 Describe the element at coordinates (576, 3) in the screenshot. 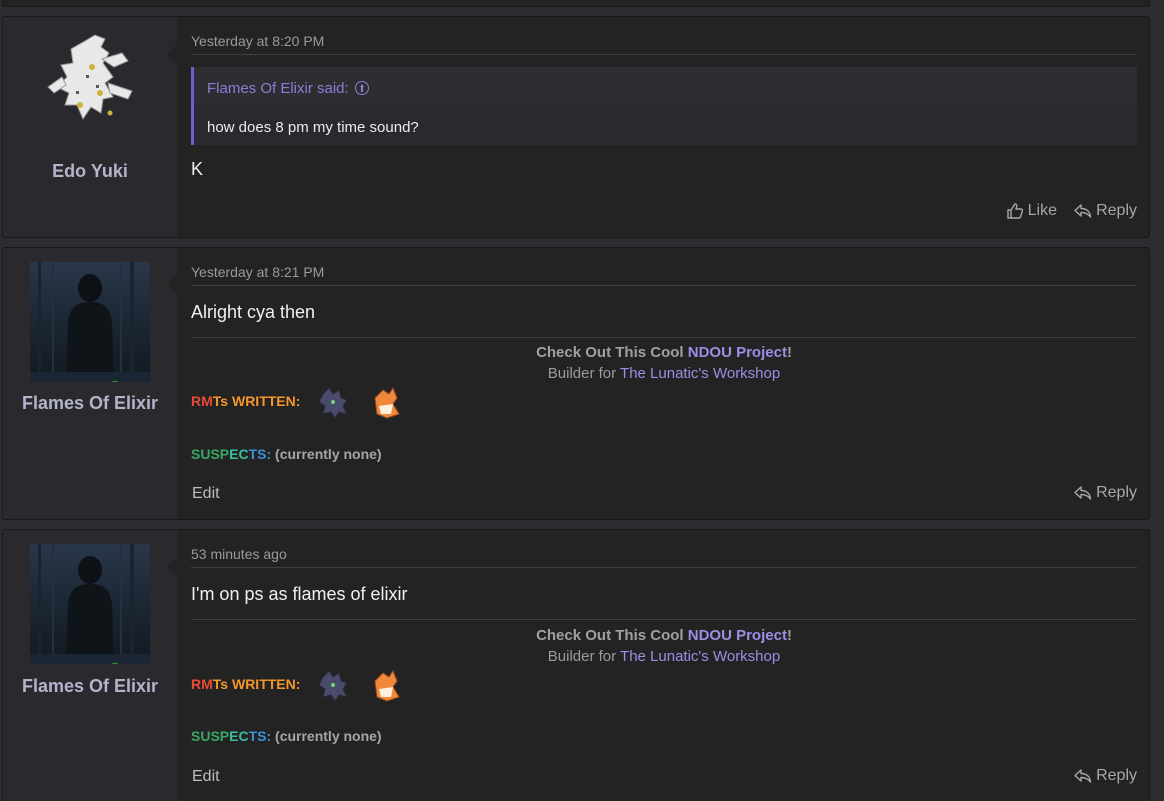

I see `previous-post-bottom` at that location.